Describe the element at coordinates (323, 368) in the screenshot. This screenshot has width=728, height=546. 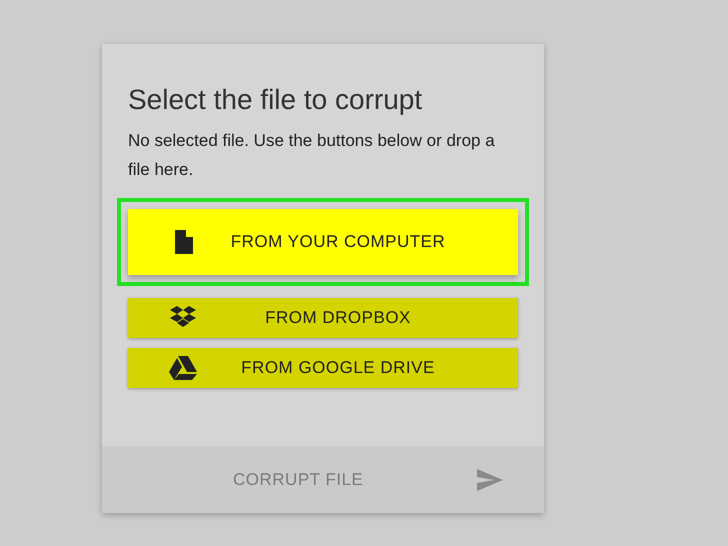
I see `source-button: FROM GOOGLE DRIVE` at that location.